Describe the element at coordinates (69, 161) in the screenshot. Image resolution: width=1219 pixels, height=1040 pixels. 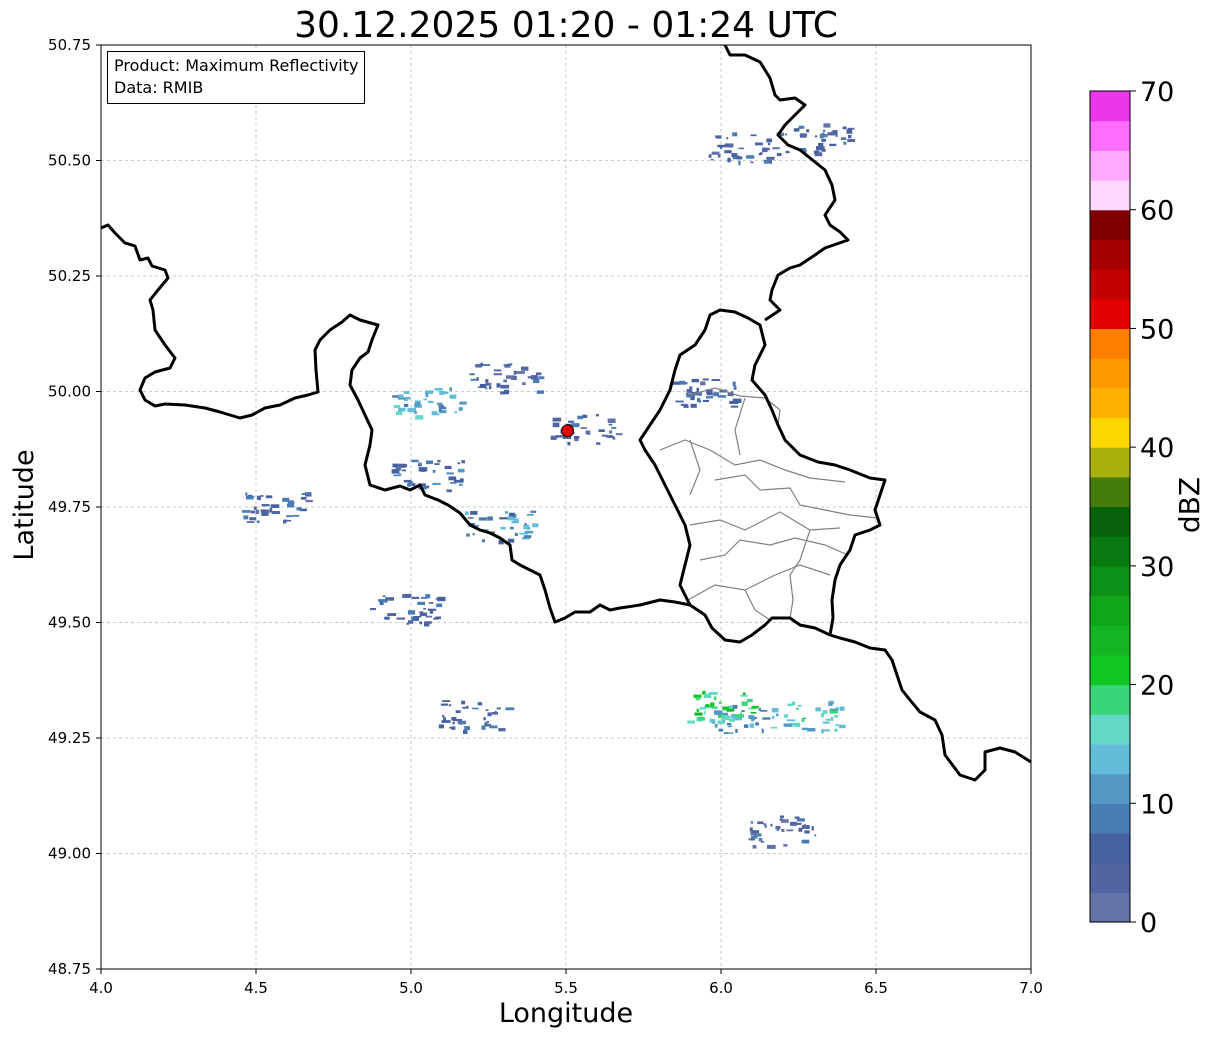
I see `y-tick-label: 50.50` at that location.